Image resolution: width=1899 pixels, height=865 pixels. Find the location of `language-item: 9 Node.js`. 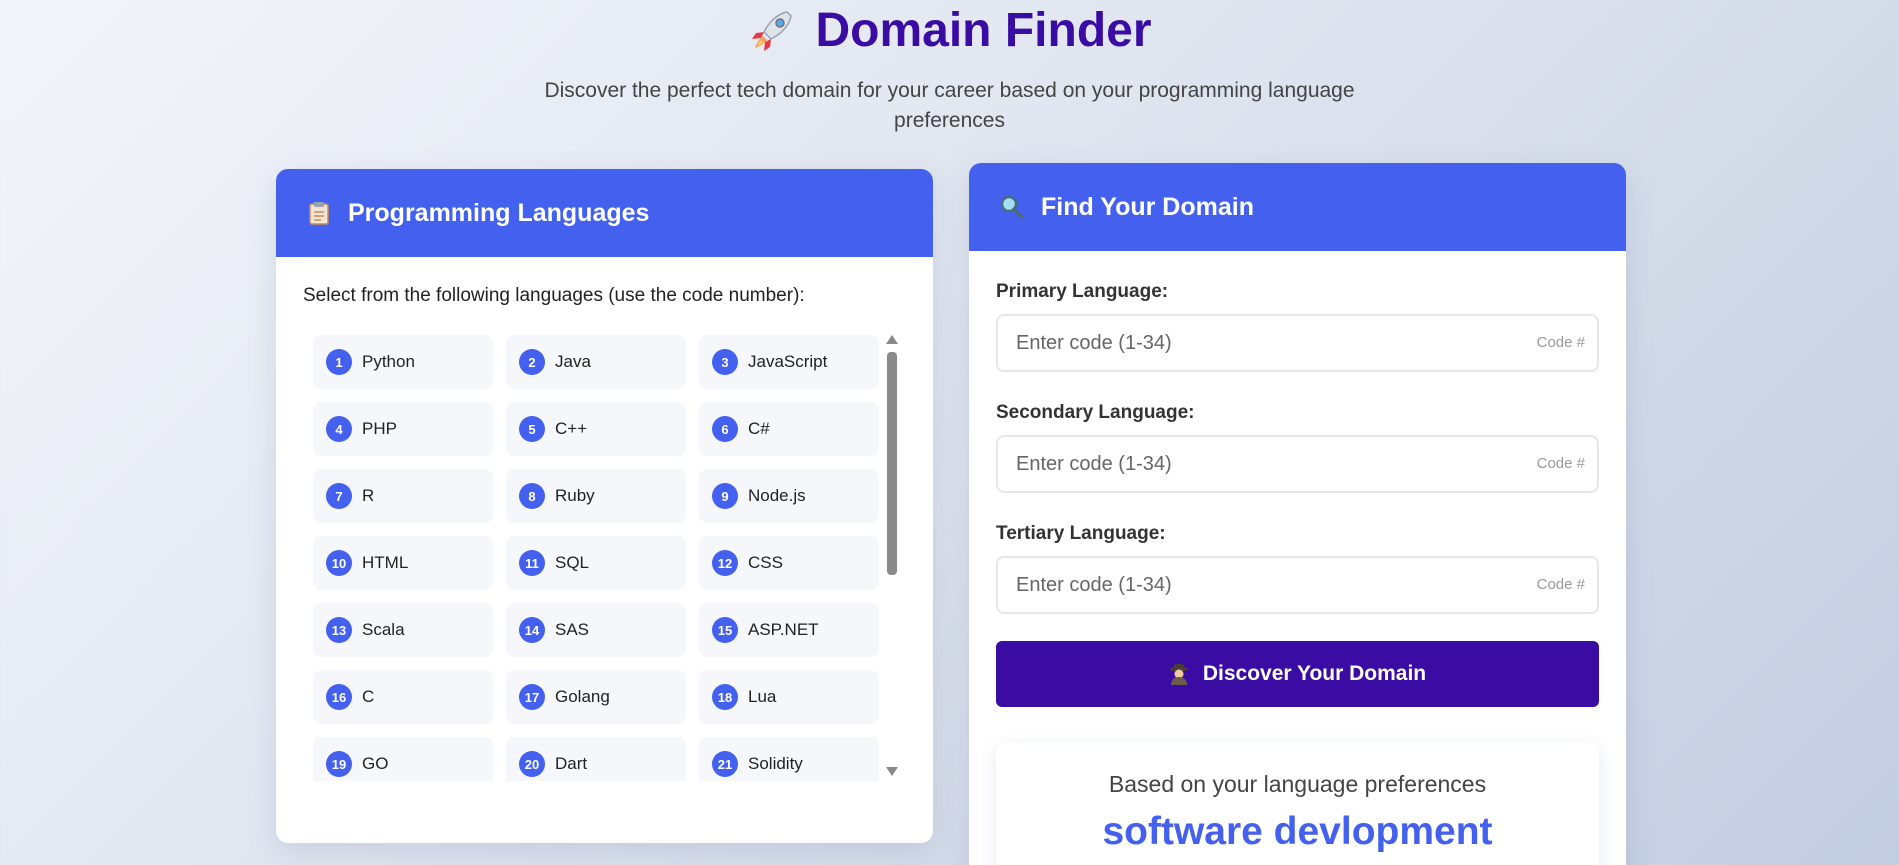

language-item: 9 Node.js is located at coordinates (789, 496).